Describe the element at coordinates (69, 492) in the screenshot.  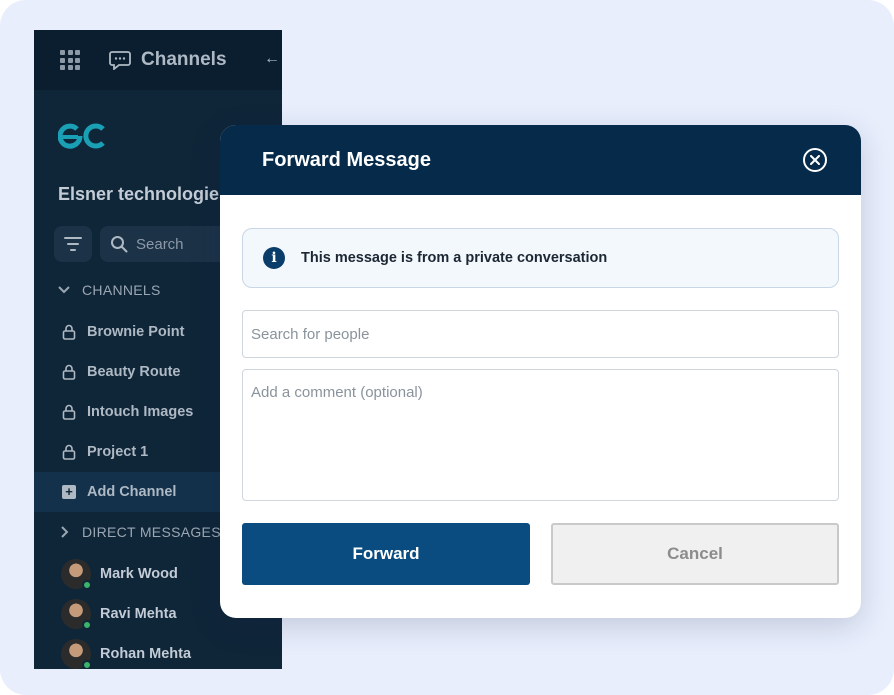
I see `plus-square-icon: +` at that location.